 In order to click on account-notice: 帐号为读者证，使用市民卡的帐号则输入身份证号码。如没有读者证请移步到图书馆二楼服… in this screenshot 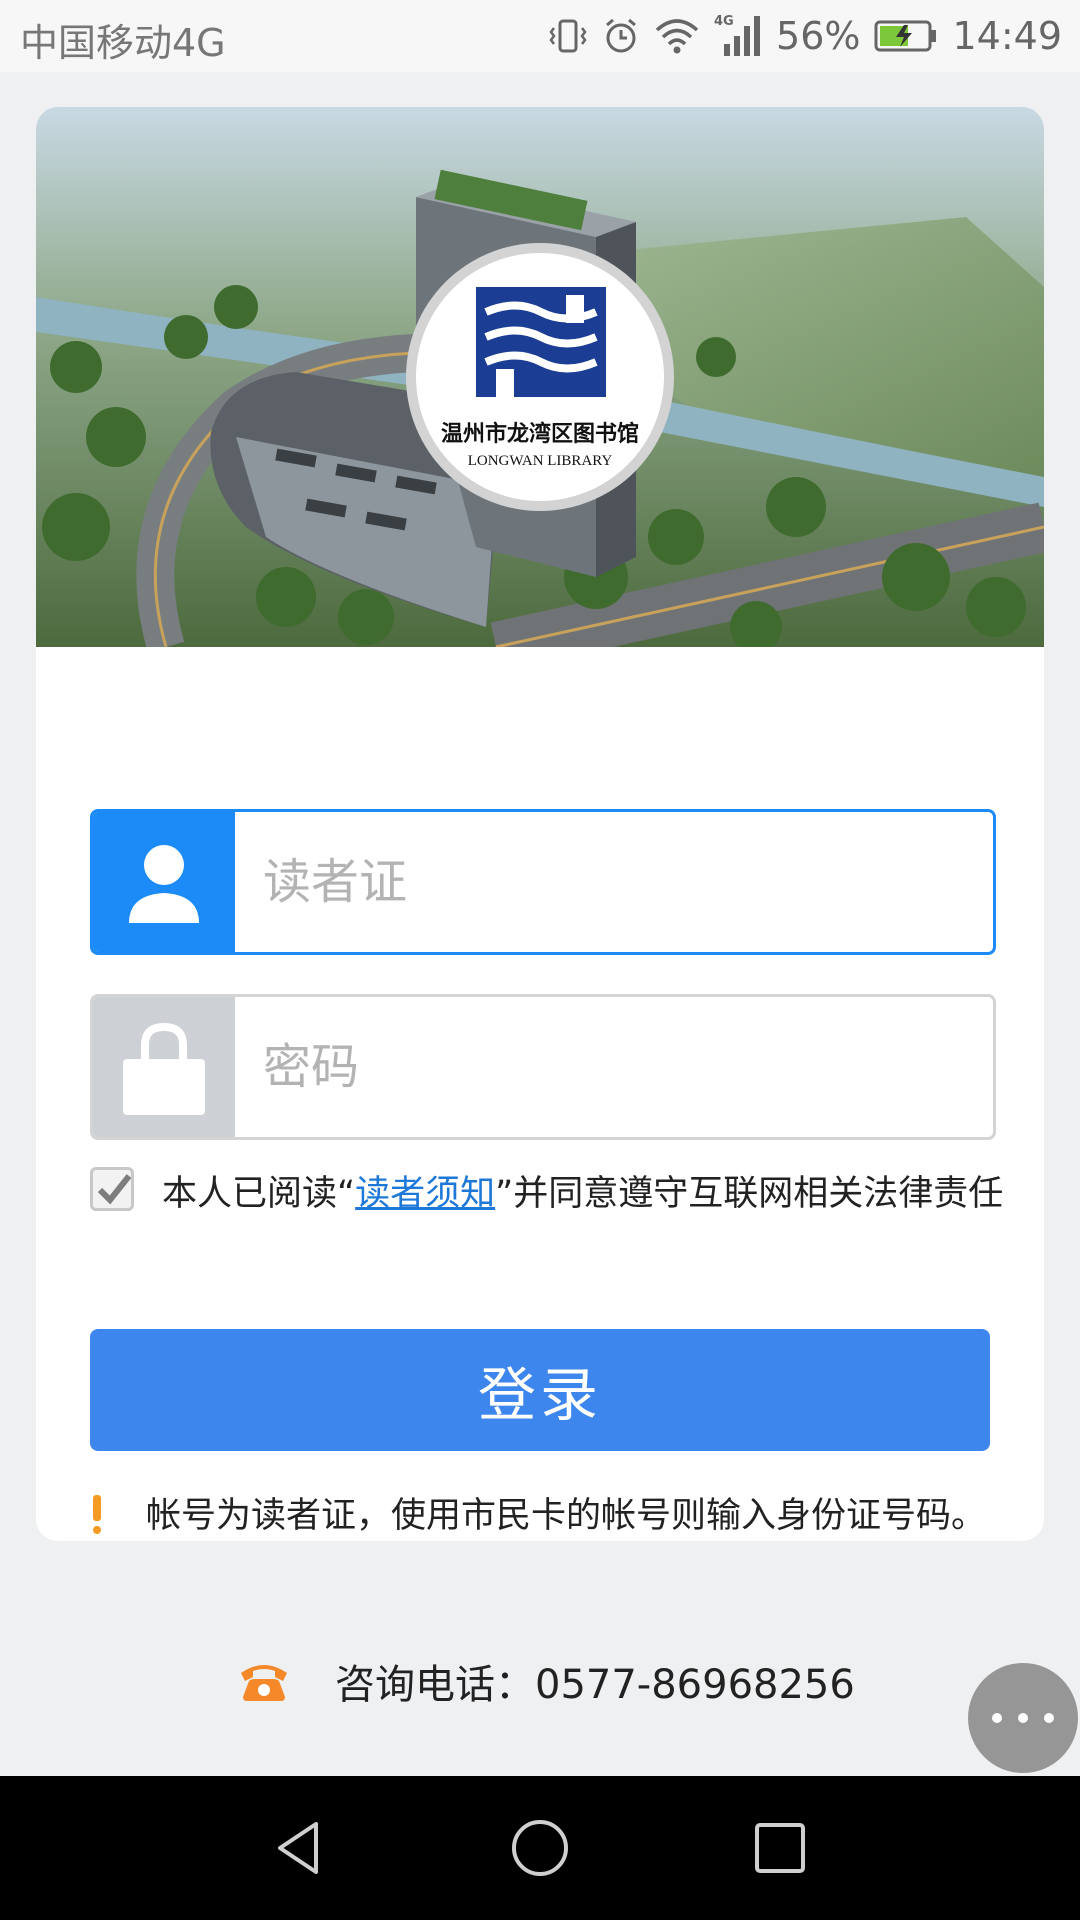, I will do `click(540, 1515)`.